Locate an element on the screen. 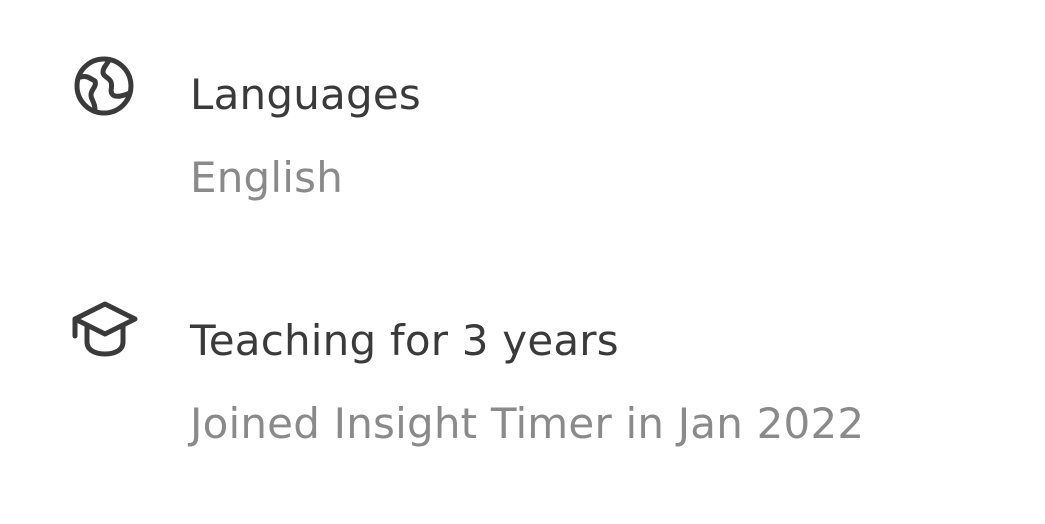  globe-icon is located at coordinates (104, 86).